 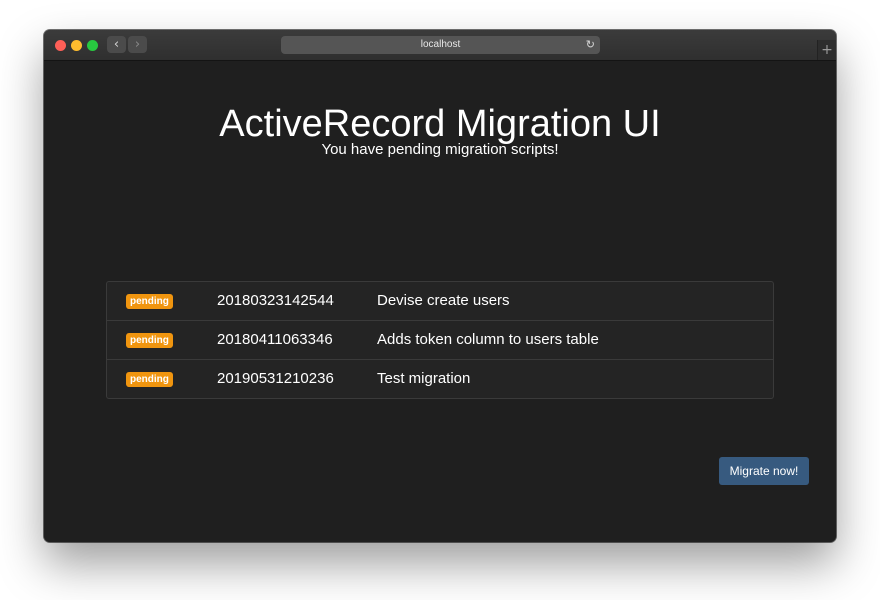 I want to click on close-window-button, so click(x=60, y=45).